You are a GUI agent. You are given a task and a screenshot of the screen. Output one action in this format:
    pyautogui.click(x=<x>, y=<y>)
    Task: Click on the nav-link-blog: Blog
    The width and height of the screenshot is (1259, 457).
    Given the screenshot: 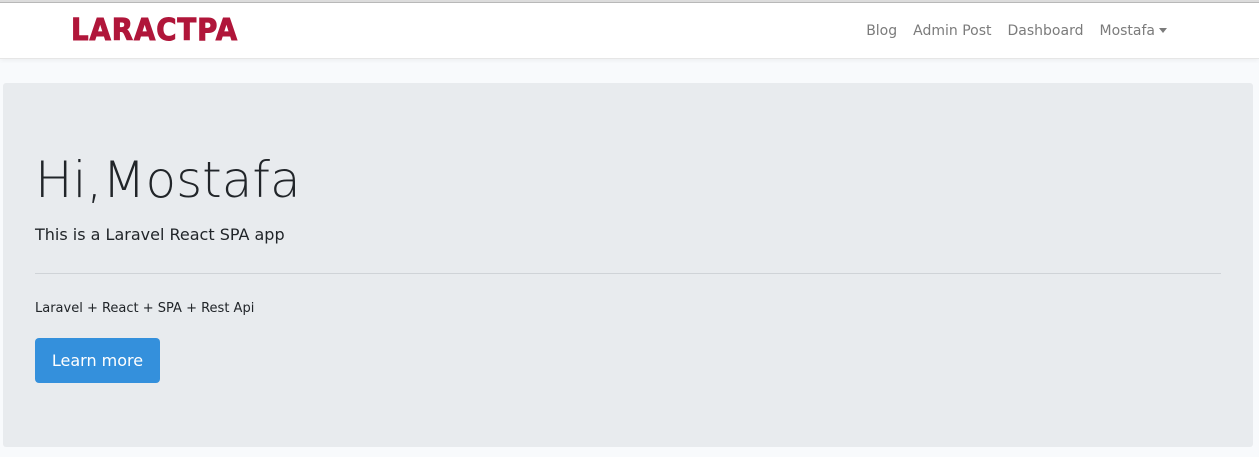 What is the action you would take?
    pyautogui.click(x=881, y=31)
    